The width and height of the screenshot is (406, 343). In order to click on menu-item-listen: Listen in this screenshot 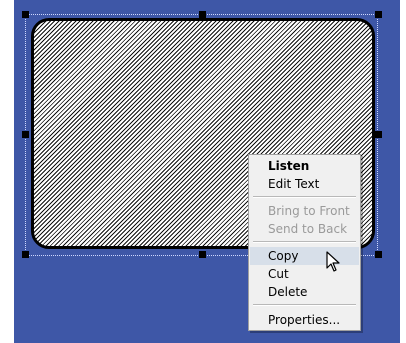, I will do `click(304, 166)`.